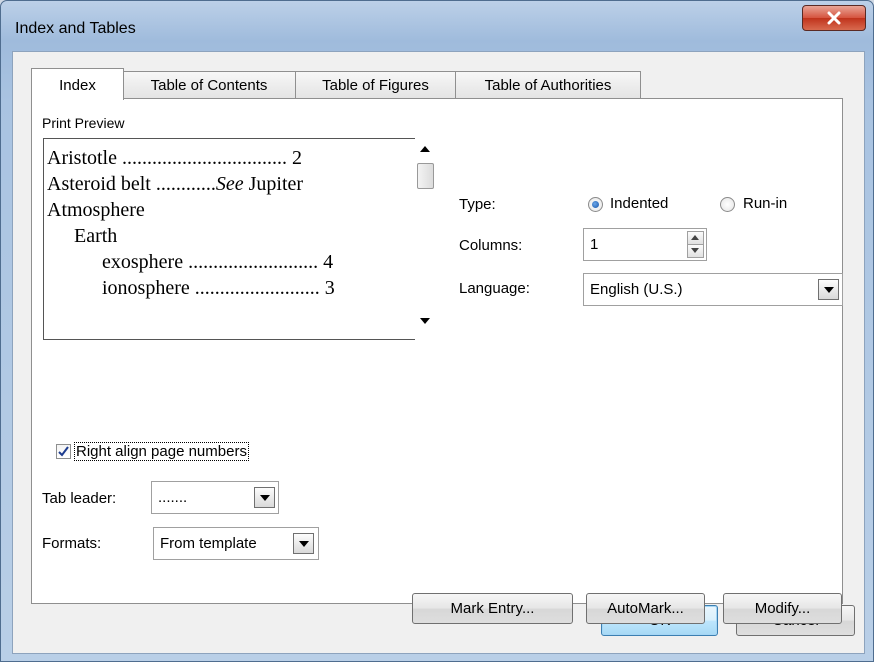 The width and height of the screenshot is (874, 662). I want to click on columns-stepper, so click(695, 244).